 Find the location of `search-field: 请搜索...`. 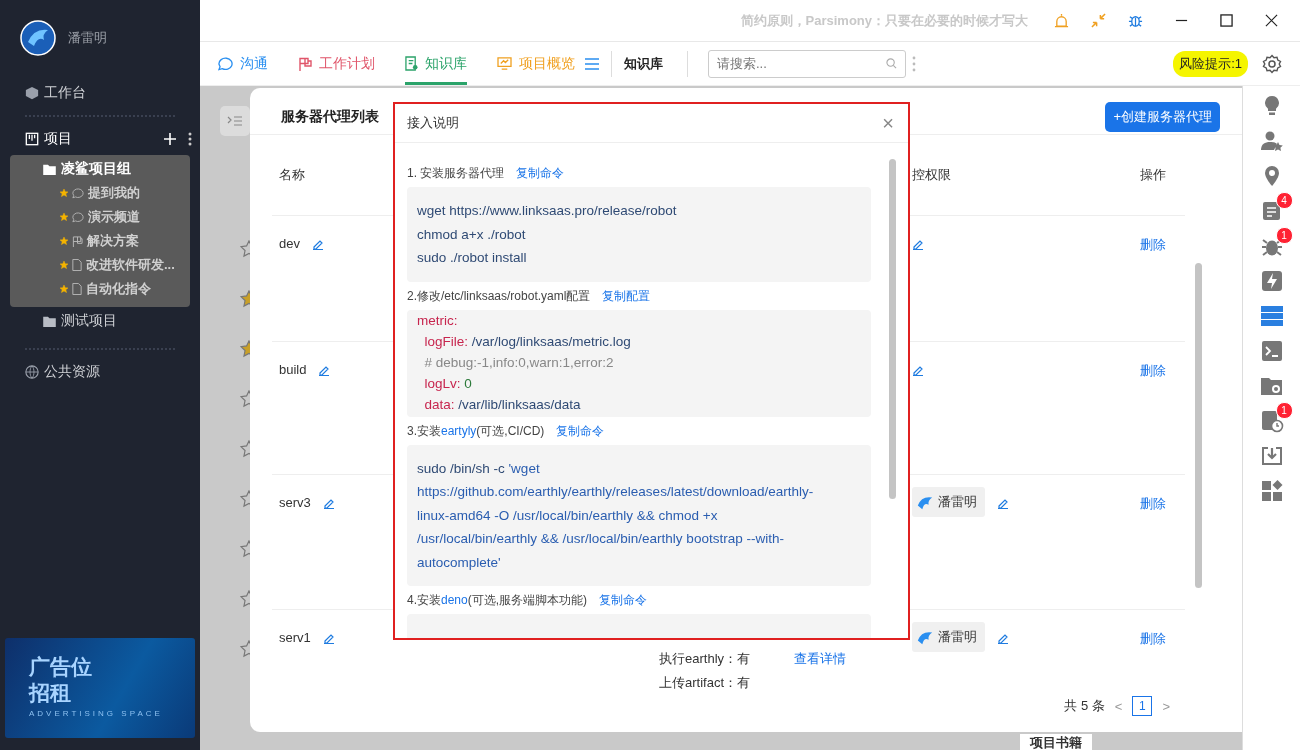

search-field: 请搜索... is located at coordinates (807, 63).